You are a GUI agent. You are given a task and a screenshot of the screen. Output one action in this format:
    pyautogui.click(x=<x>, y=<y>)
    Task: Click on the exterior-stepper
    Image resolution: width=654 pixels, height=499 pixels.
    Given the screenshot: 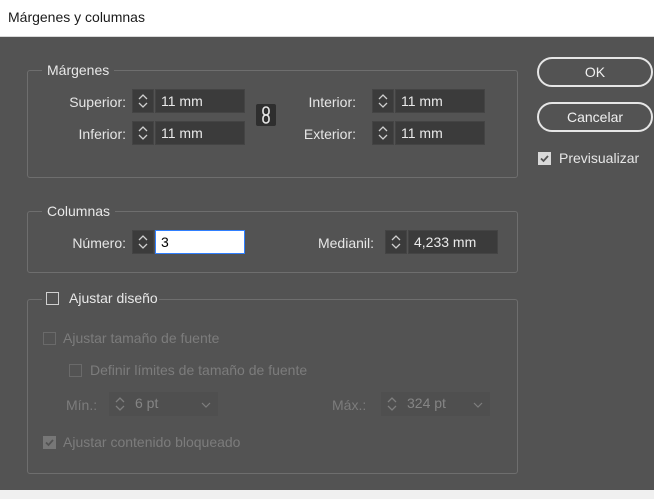 What is the action you would take?
    pyautogui.click(x=383, y=133)
    